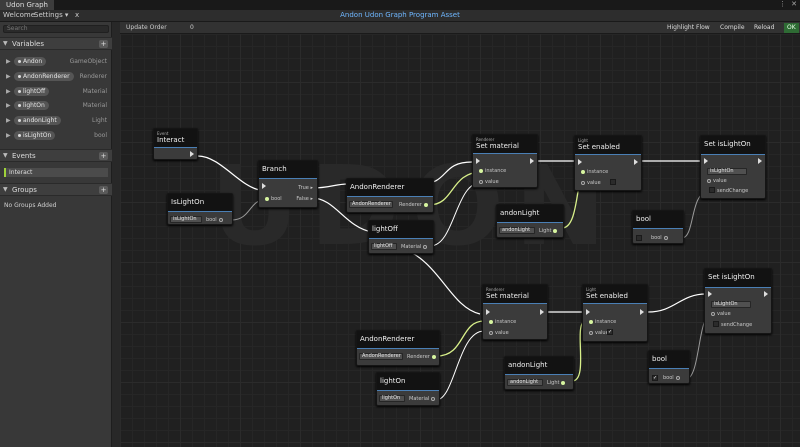  Describe the element at coordinates (782, 4) in the screenshot. I see `window-menu-icon: ⋮` at that location.